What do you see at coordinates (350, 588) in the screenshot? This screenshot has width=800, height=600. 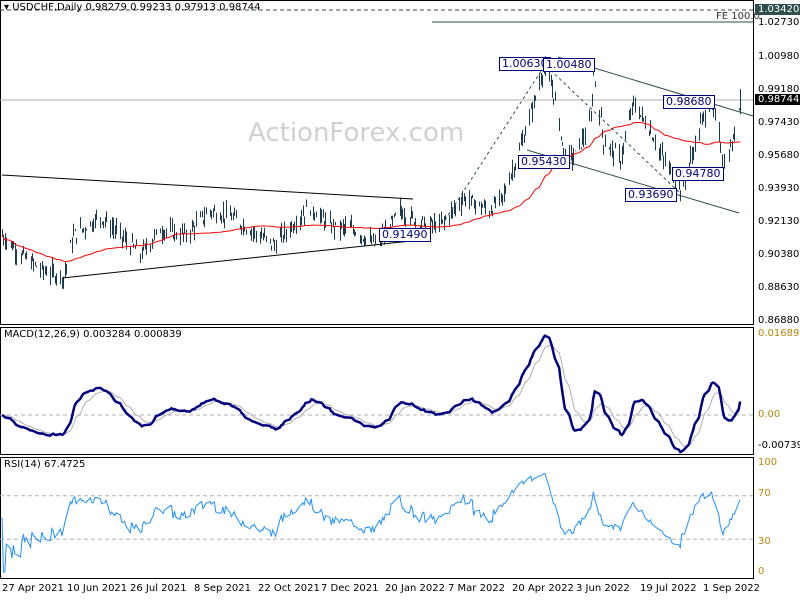 I see `date-tick: 7 Dec 2021` at bounding box center [350, 588].